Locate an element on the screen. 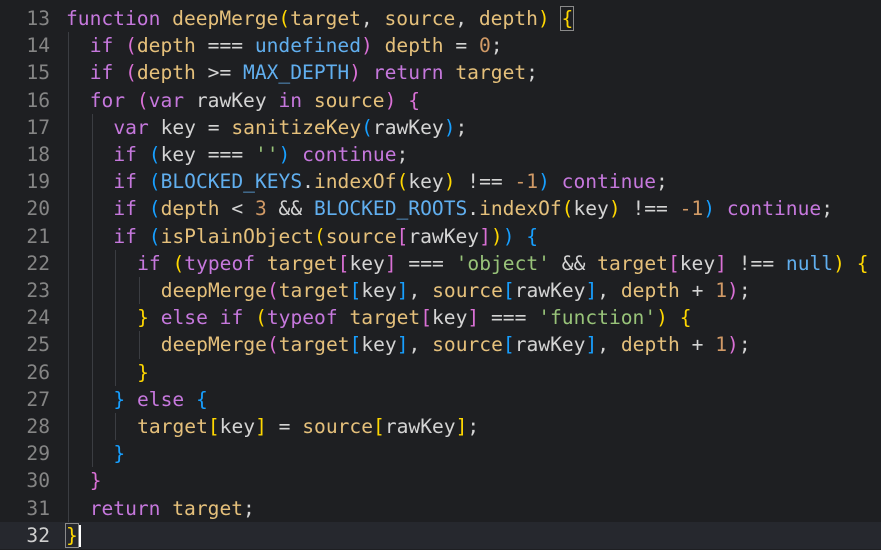 This screenshot has height=550, width=881. code-line: 18 if (key === '') continue; is located at coordinates (440, 155).